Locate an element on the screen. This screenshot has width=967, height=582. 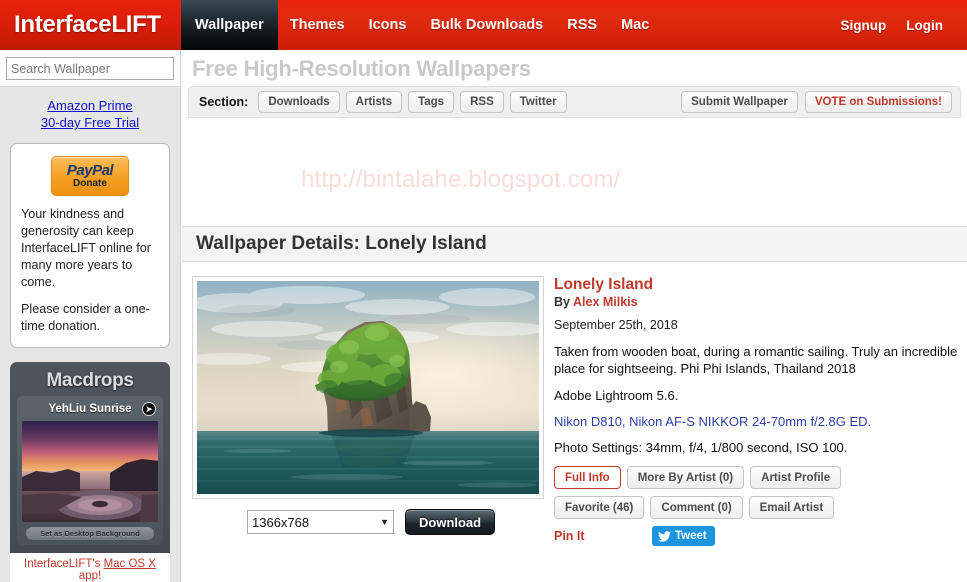
favorite-button: Favorite (46) is located at coordinates (599, 507).